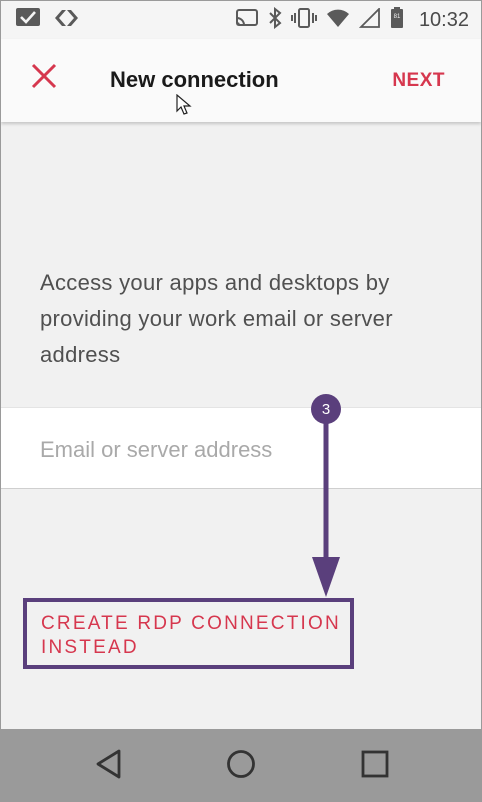 Image resolution: width=482 pixels, height=802 pixels. I want to click on email-or-server-input, so click(240, 450).